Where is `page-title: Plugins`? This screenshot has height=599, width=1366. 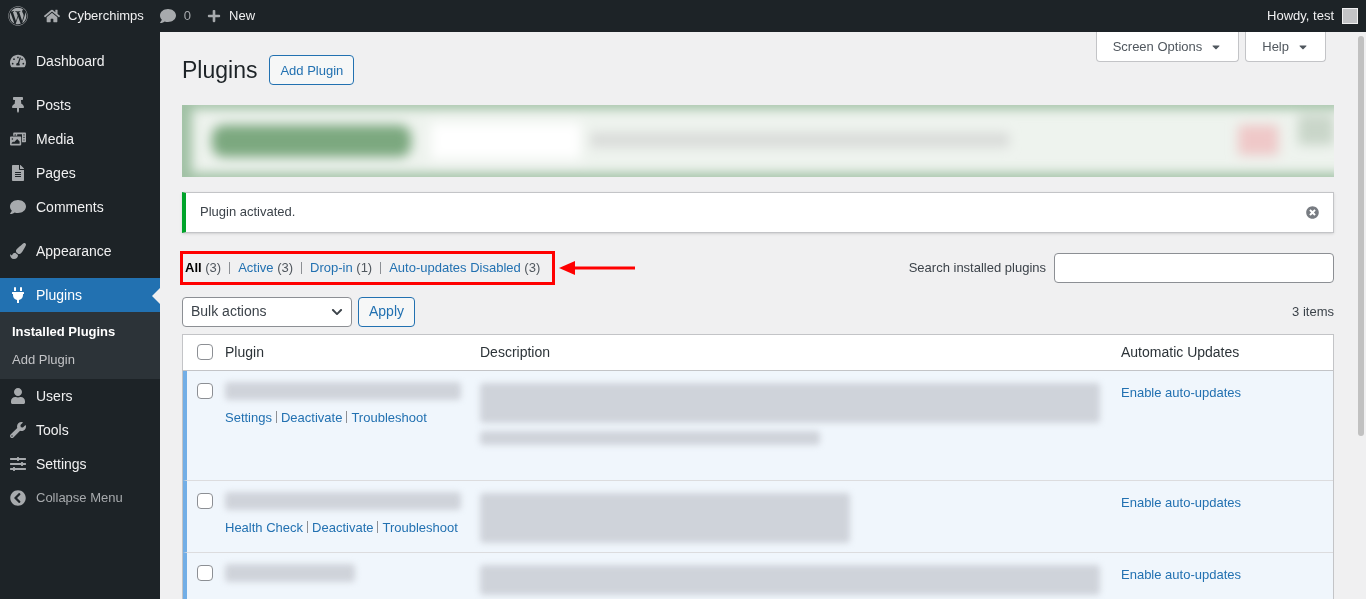
page-title: Plugins is located at coordinates (220, 70).